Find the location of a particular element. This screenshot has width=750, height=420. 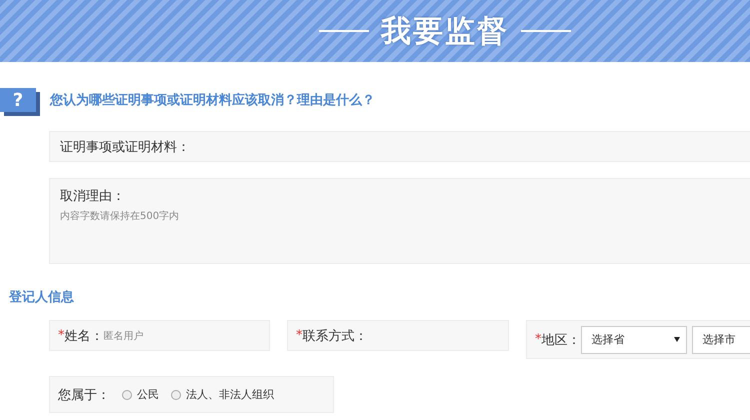

city-select: 选择市 is located at coordinates (721, 340).